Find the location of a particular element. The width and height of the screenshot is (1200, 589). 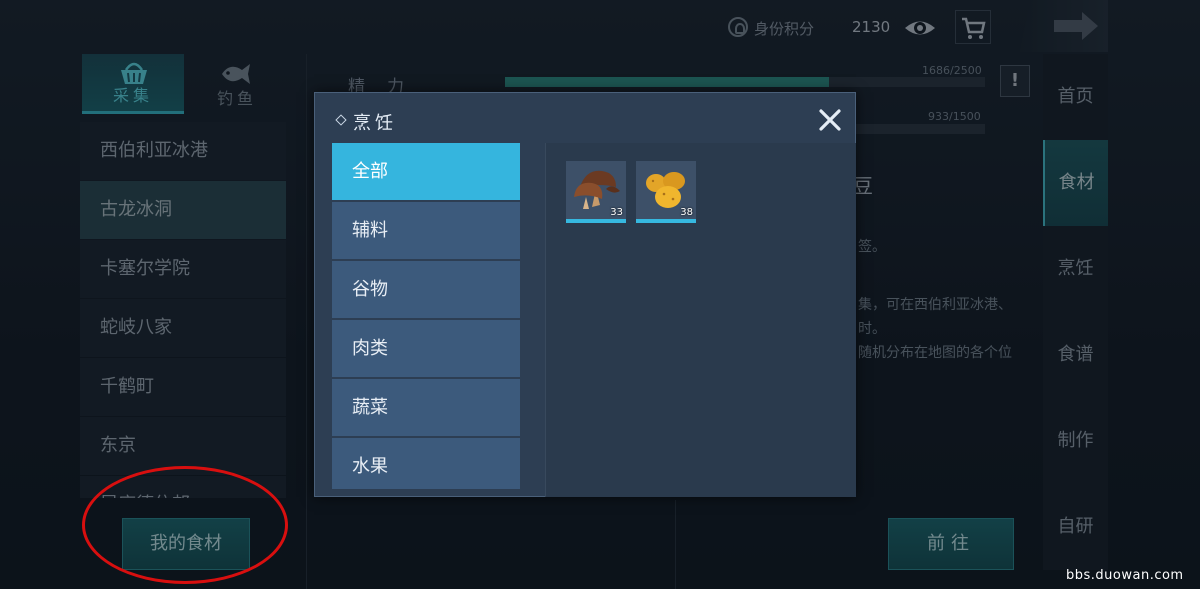

category-item-meat: 肉类 is located at coordinates (426, 348).